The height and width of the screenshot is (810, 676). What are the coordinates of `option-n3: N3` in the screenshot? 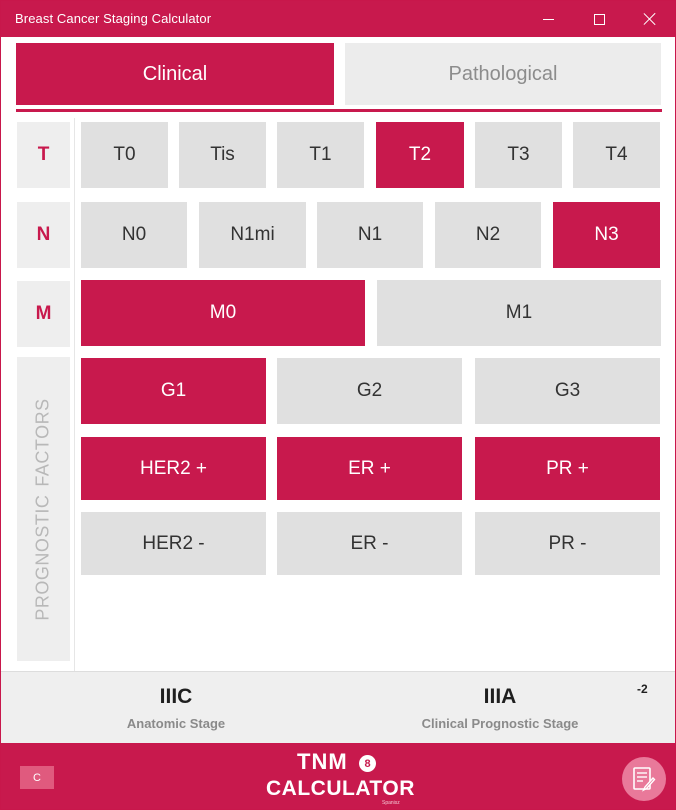 It's located at (606, 235).